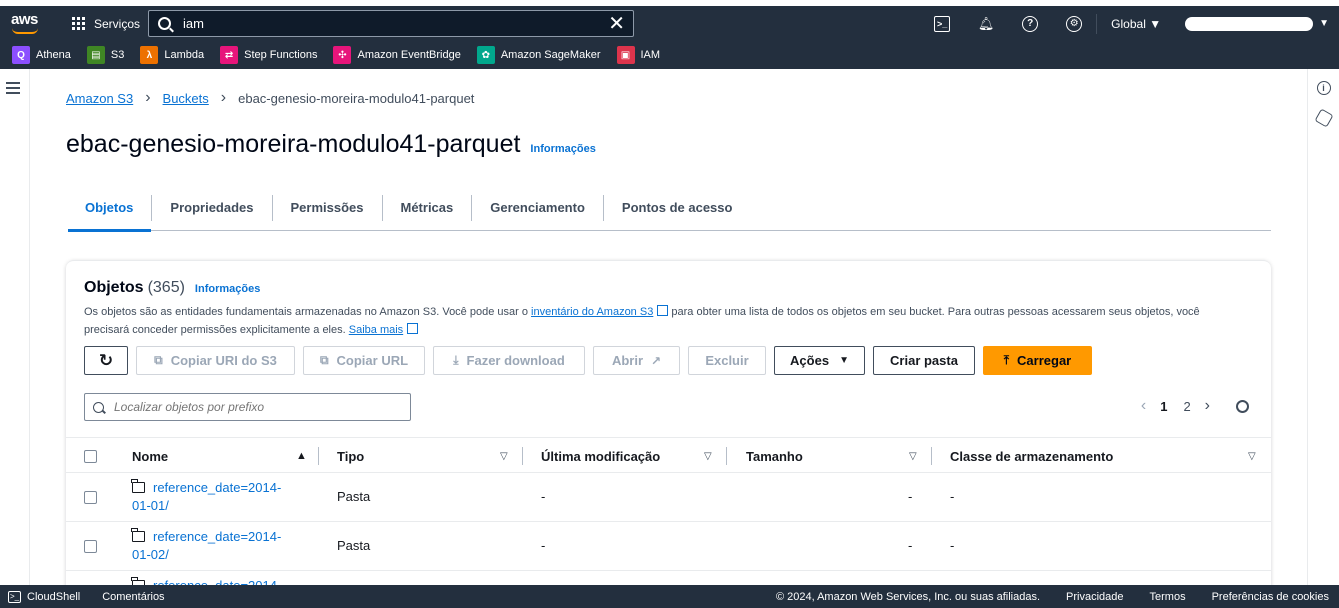 The image size is (1339, 608). I want to click on global-search: iam ✕, so click(391, 23).